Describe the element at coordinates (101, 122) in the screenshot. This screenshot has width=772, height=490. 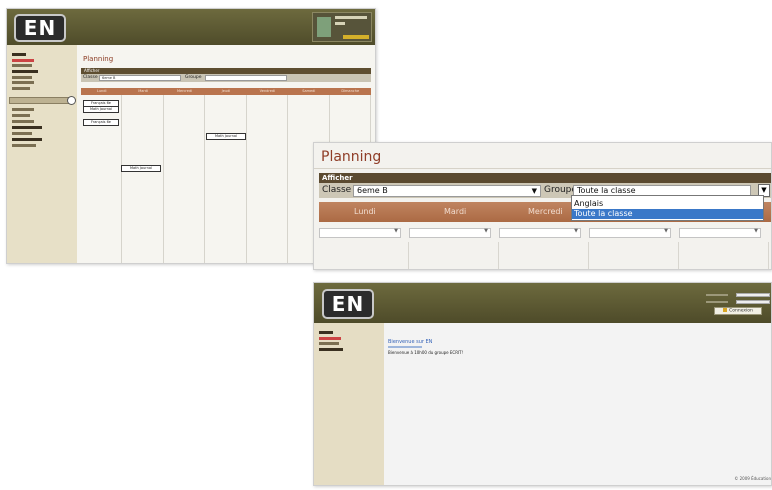
I see `event-block: Français 6e` at that location.